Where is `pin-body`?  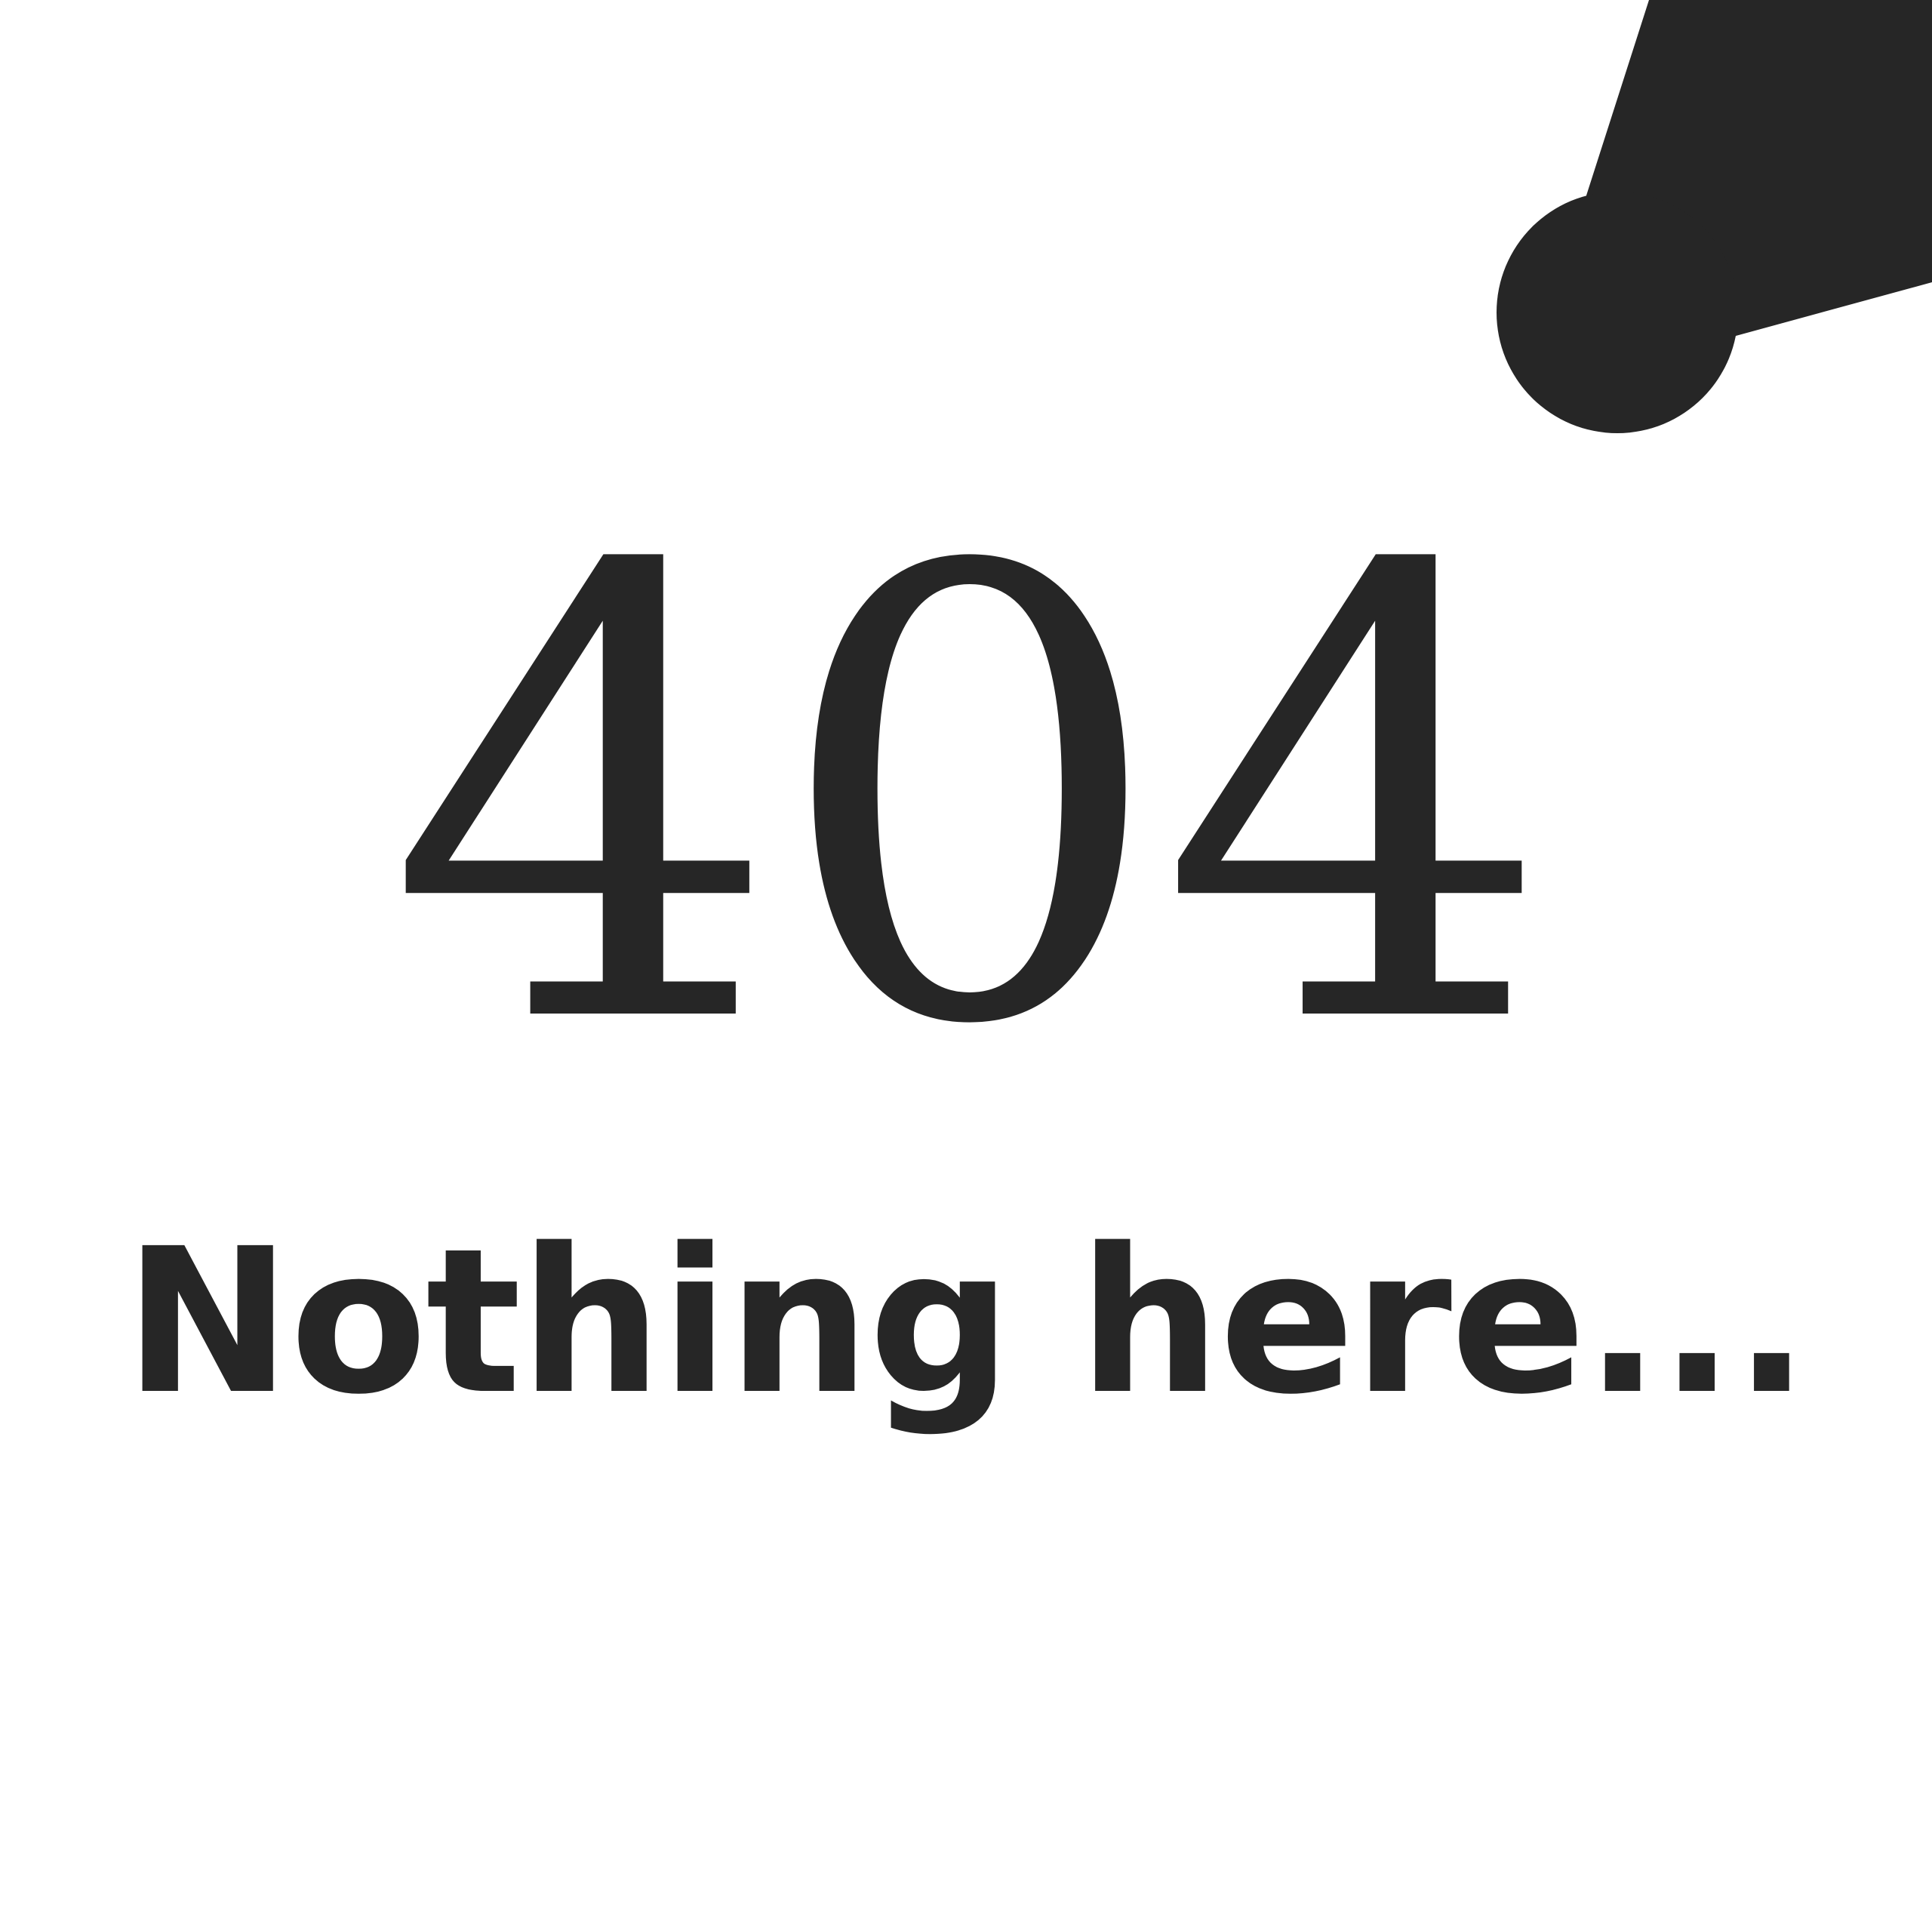
pin-body is located at coordinates (1753, 184).